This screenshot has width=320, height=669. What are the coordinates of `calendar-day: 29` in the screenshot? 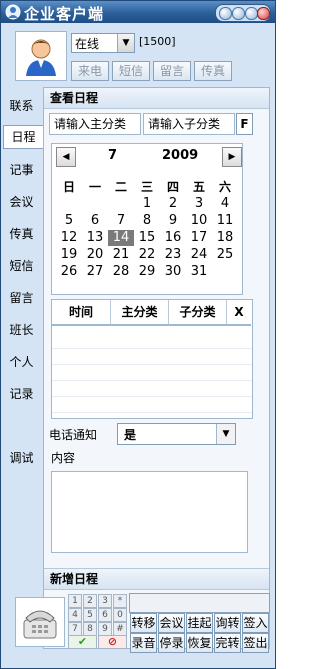 It's located at (147, 272).